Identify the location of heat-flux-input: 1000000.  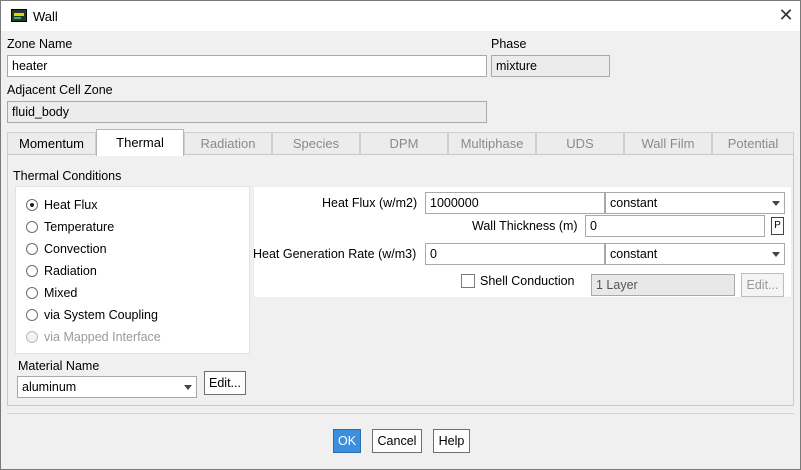
(515, 203).